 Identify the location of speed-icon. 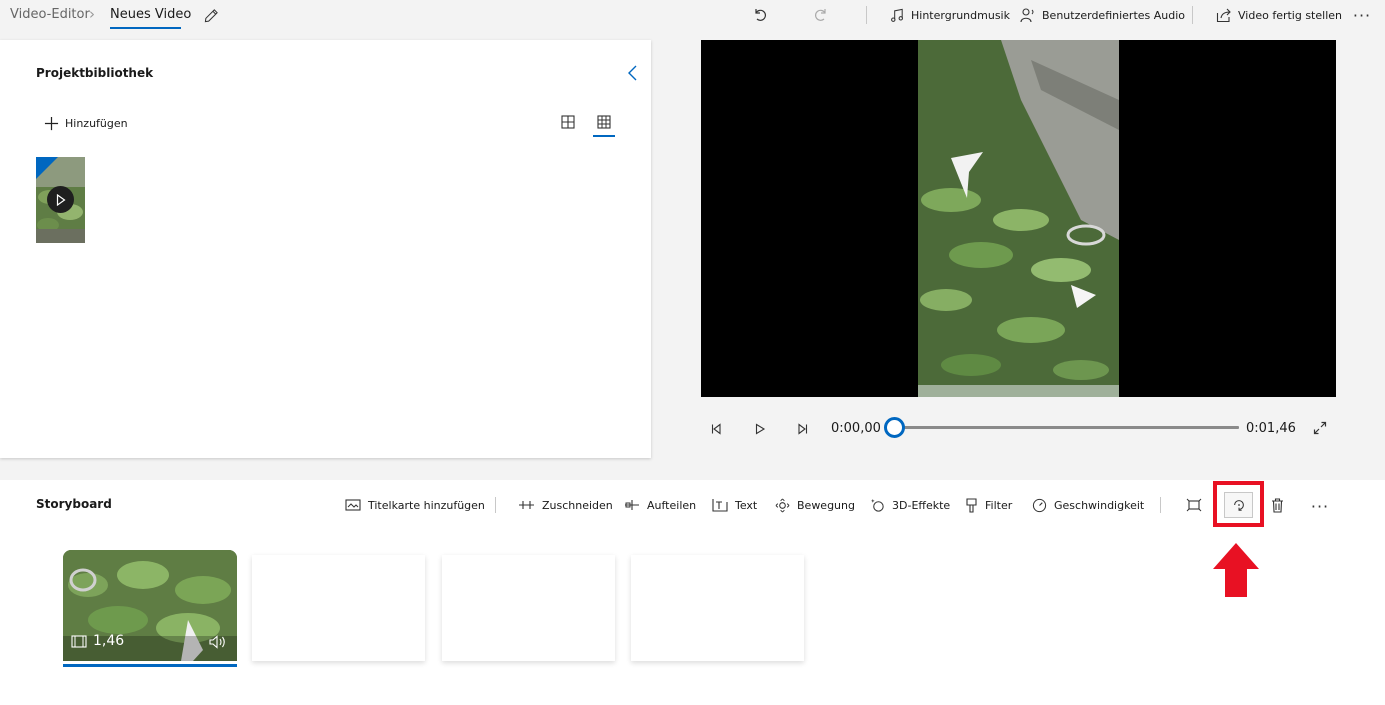
(1039, 505).